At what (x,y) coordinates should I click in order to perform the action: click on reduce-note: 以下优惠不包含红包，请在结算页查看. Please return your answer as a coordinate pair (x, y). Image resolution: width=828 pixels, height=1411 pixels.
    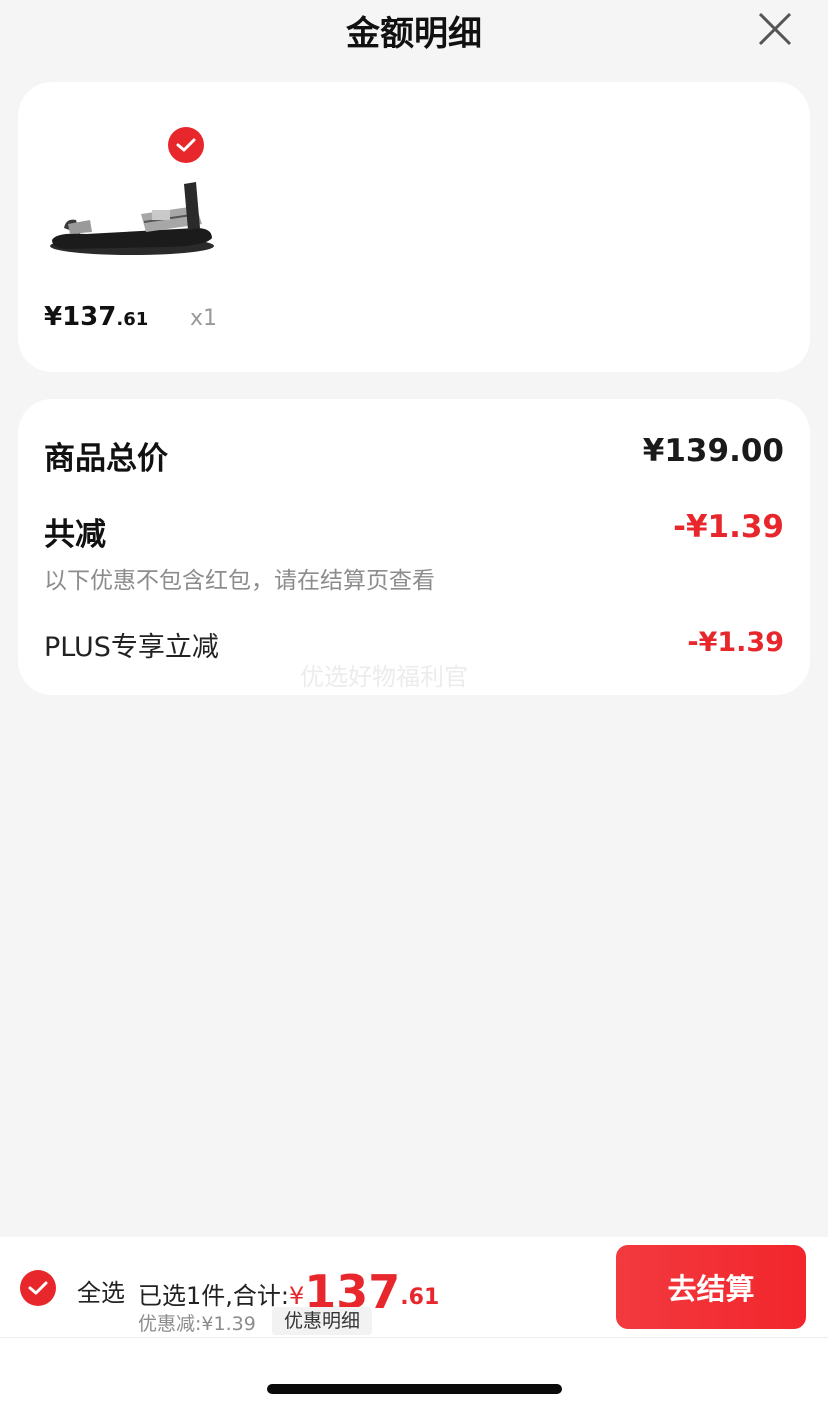
    Looking at the image, I should click on (239, 581).